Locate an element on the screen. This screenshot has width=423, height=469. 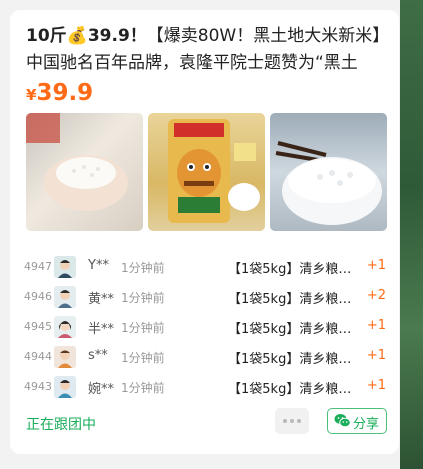
rice-bag-tiger-photo is located at coordinates (206, 172).